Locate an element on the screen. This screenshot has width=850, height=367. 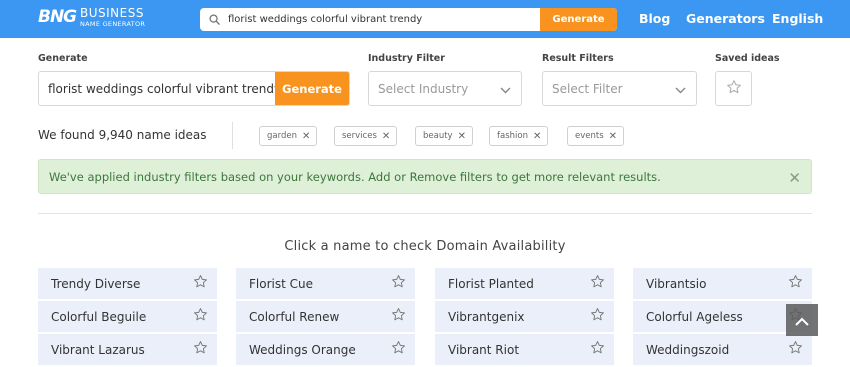
filter-tag: services ✕ is located at coordinates (366, 136).